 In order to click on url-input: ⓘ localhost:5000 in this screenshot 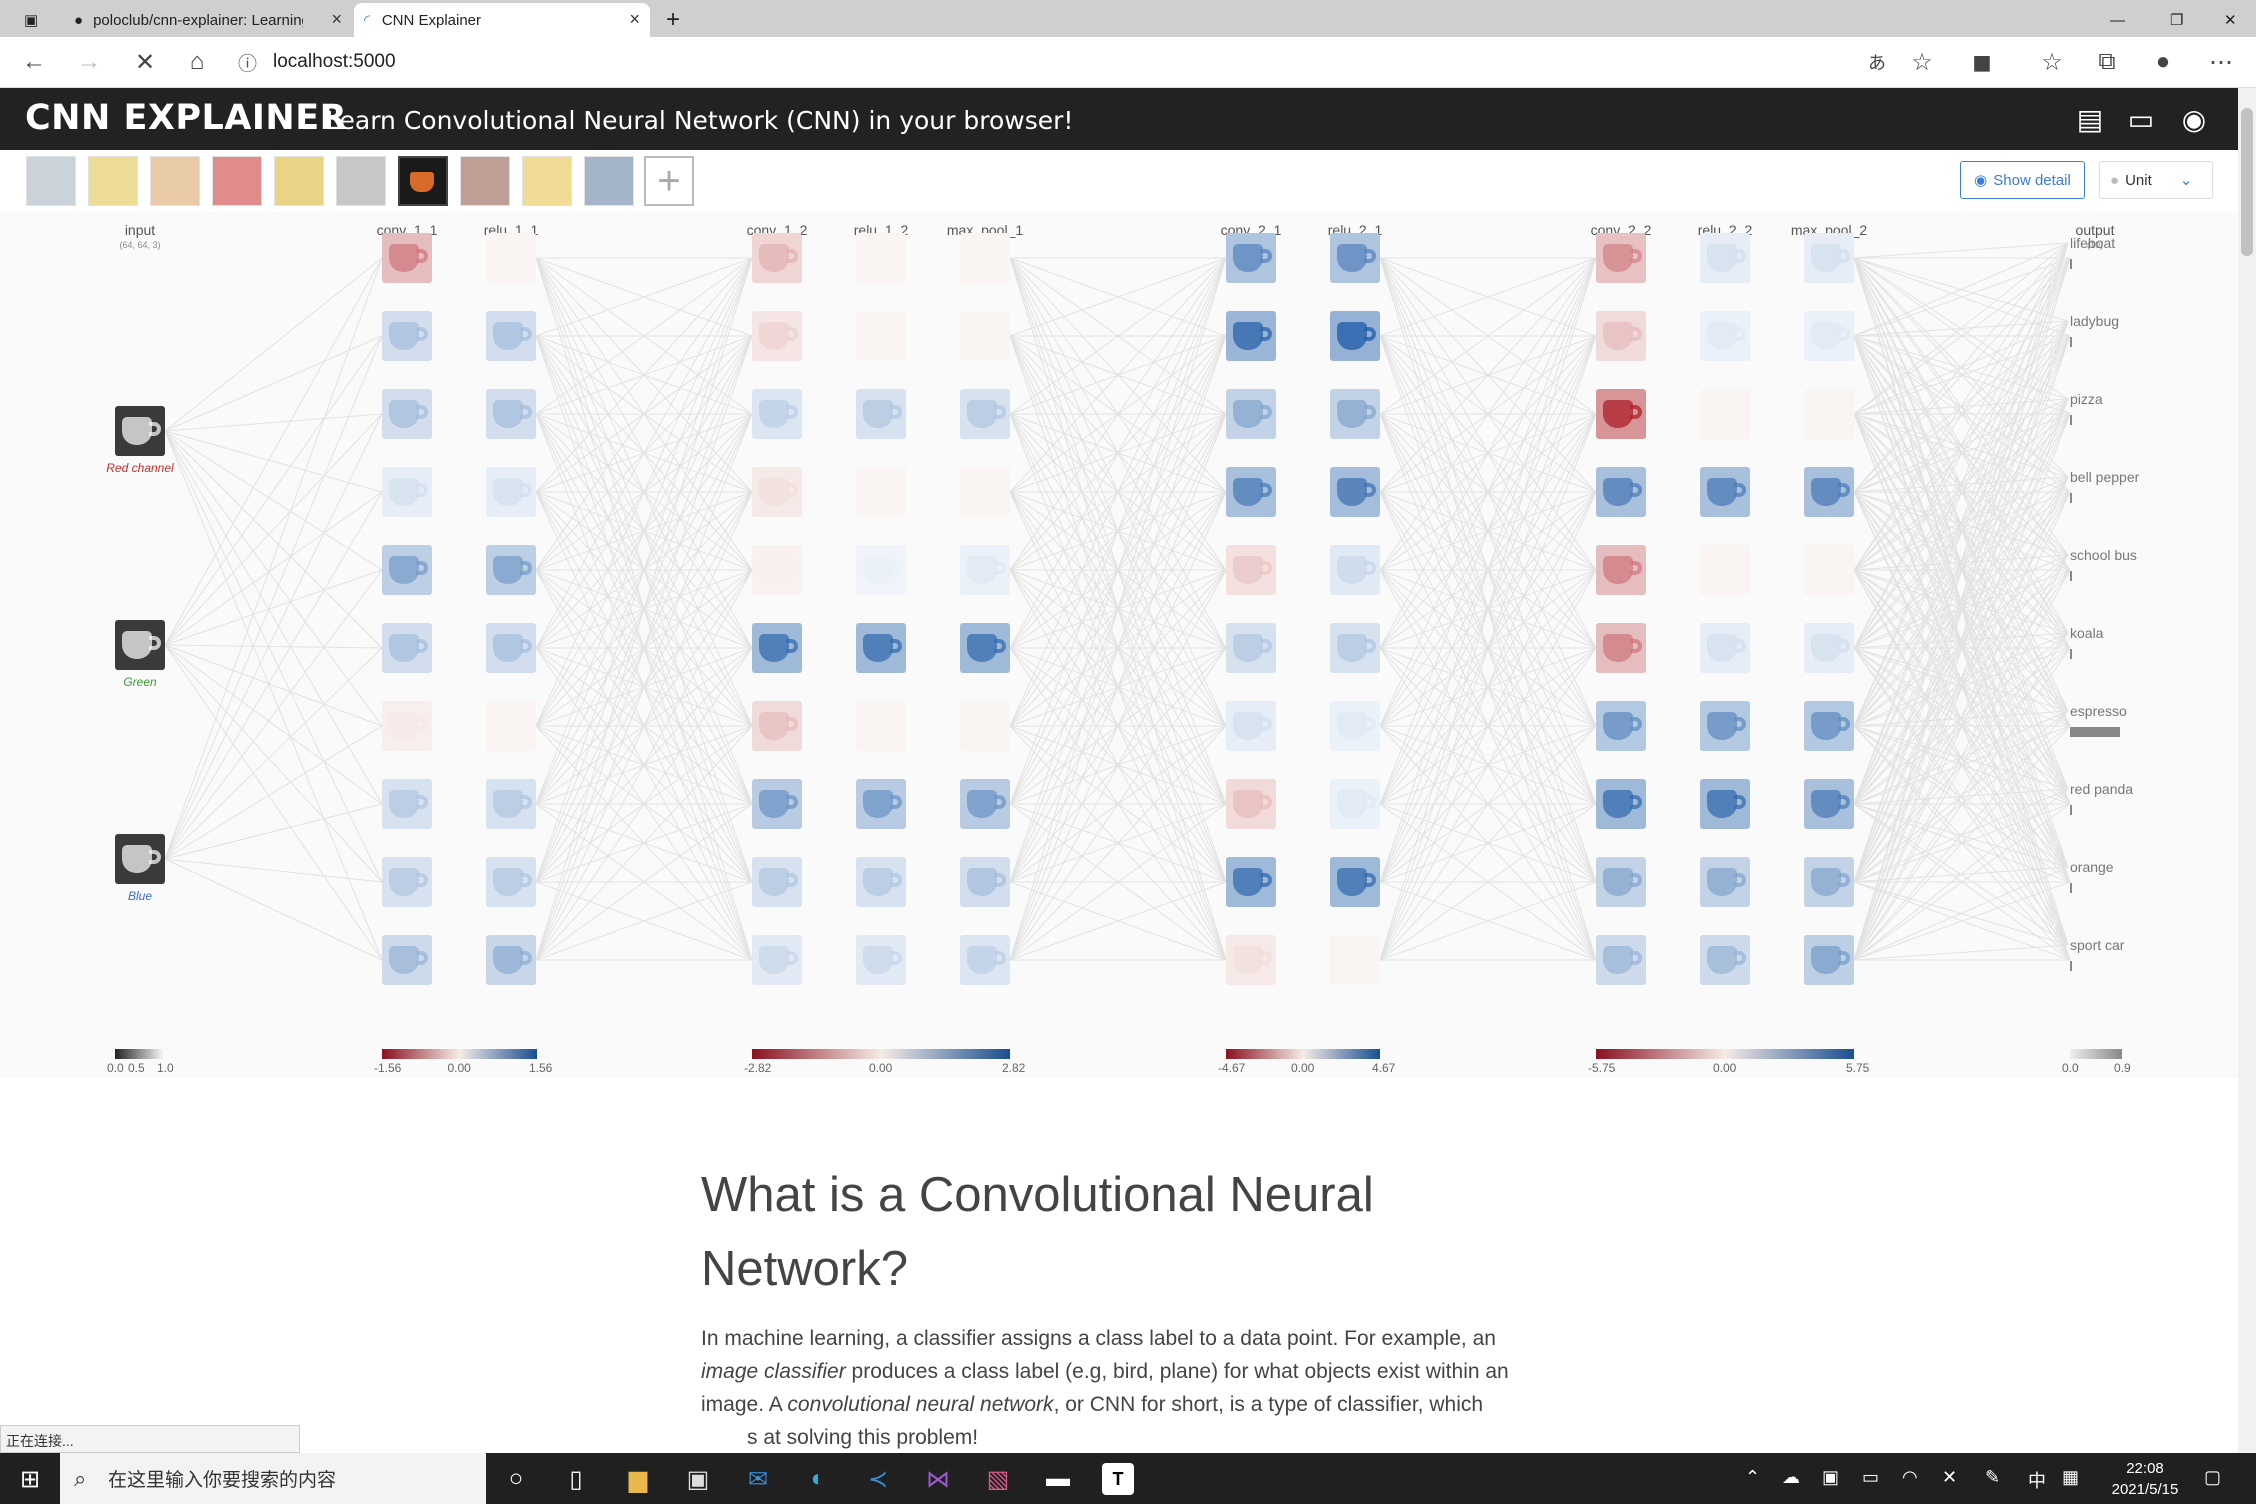, I will do `click(1088, 62)`.